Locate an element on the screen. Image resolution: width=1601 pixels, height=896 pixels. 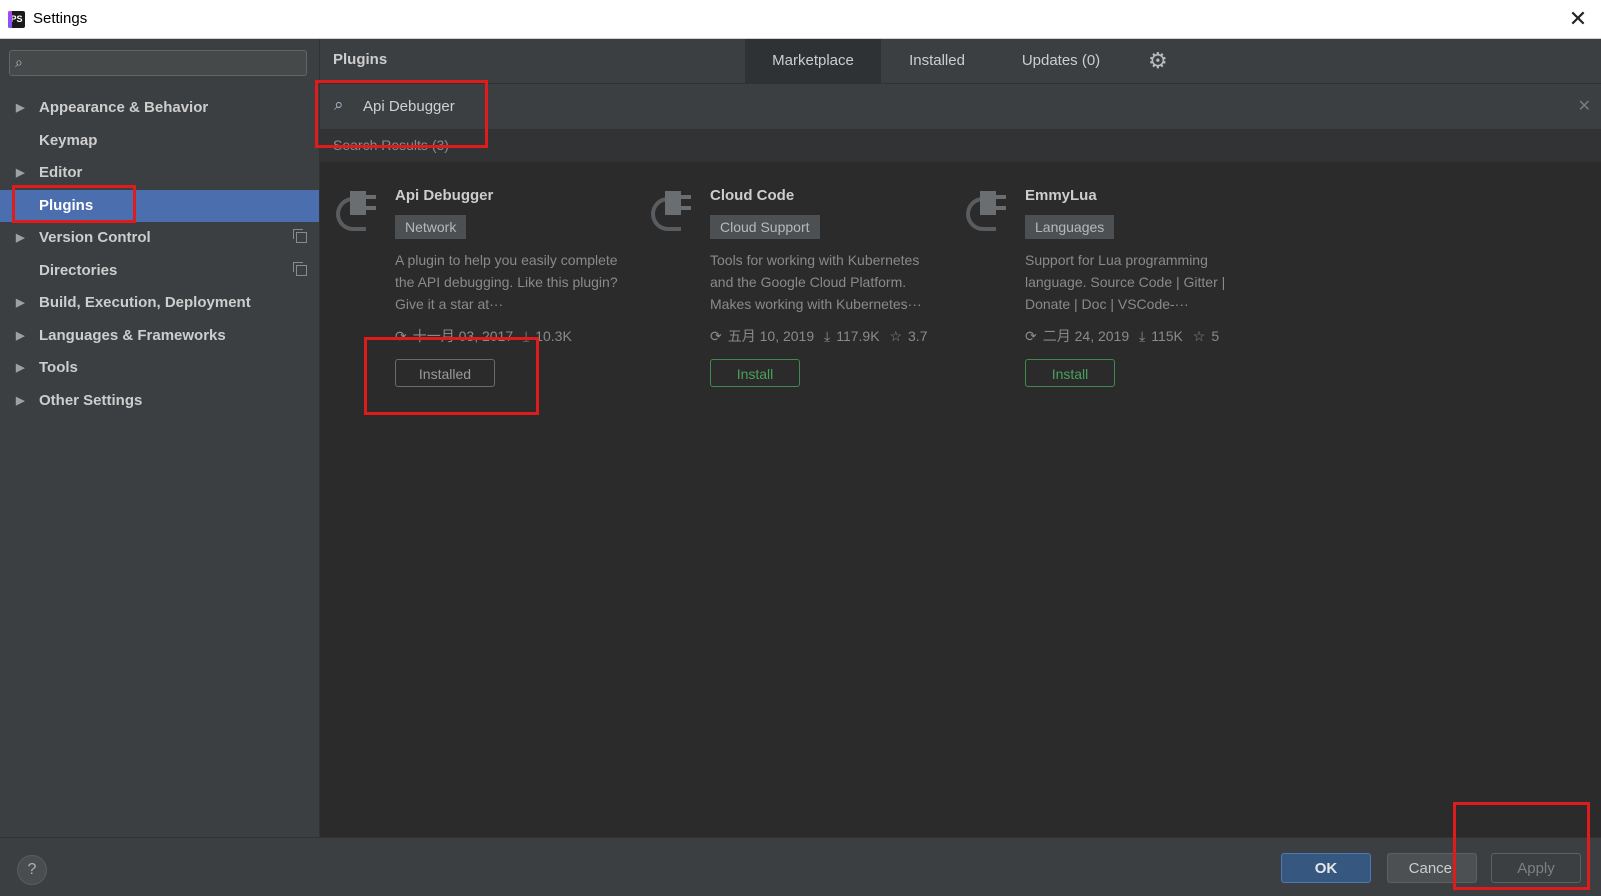
gear-icon: ⚙ is located at coordinates (1158, 61).